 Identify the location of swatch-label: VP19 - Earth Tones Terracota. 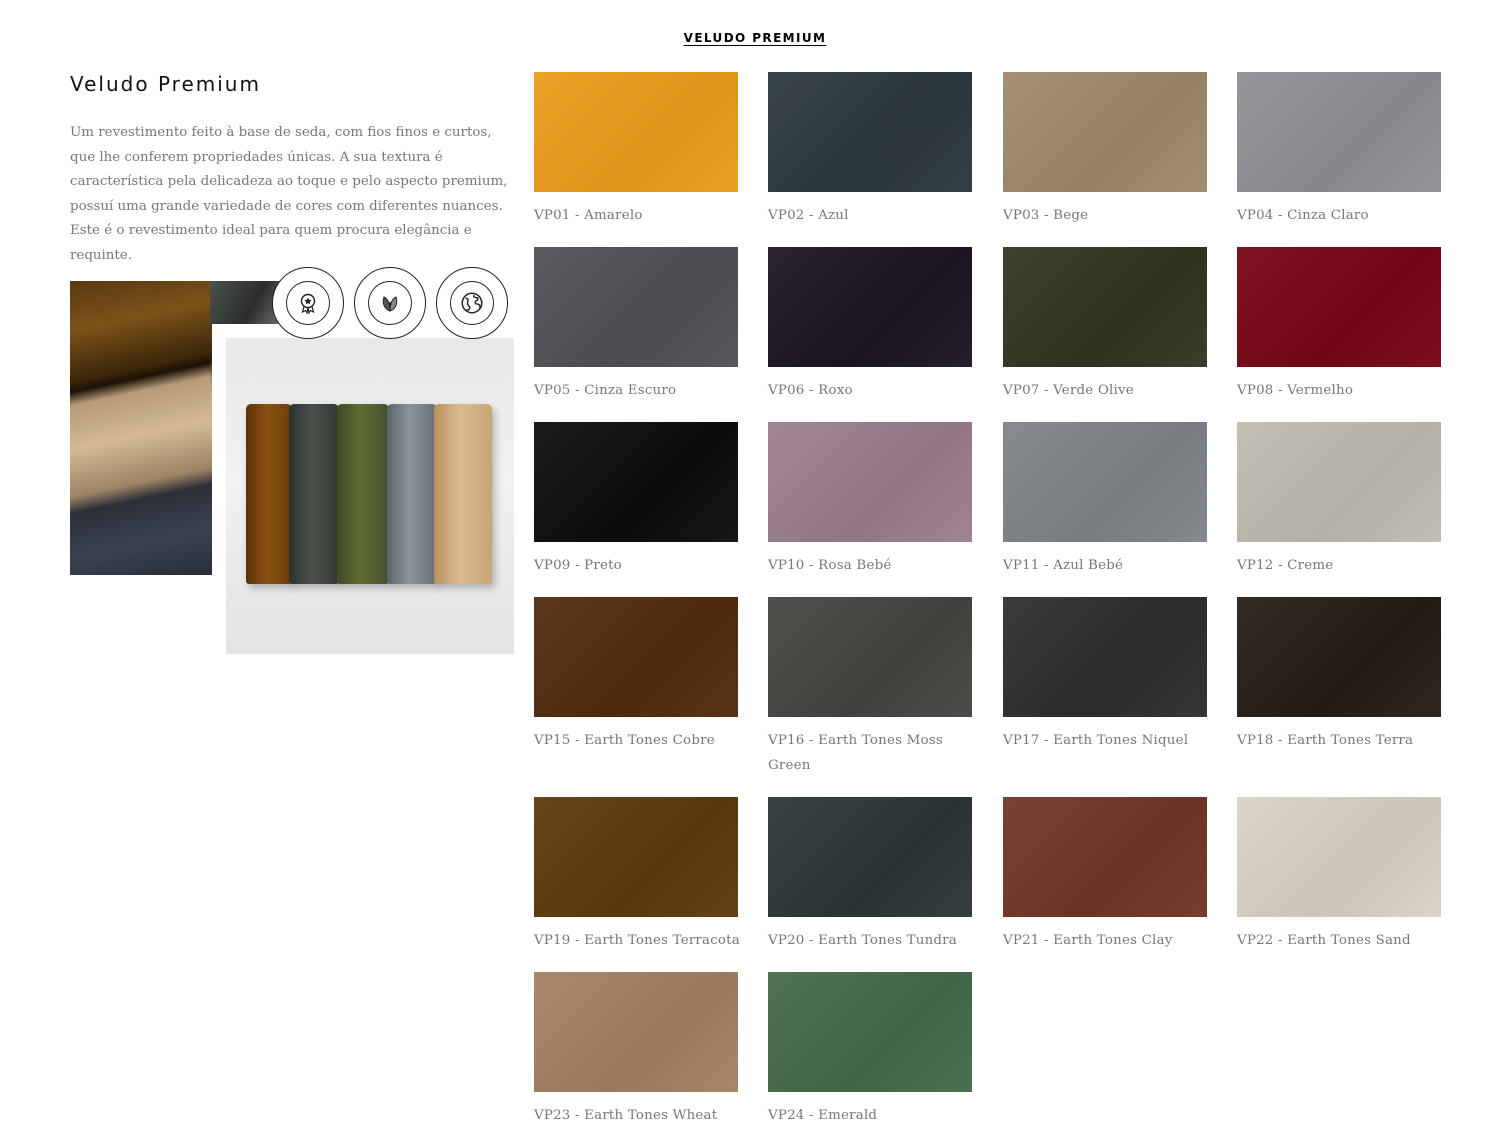
(637, 940).